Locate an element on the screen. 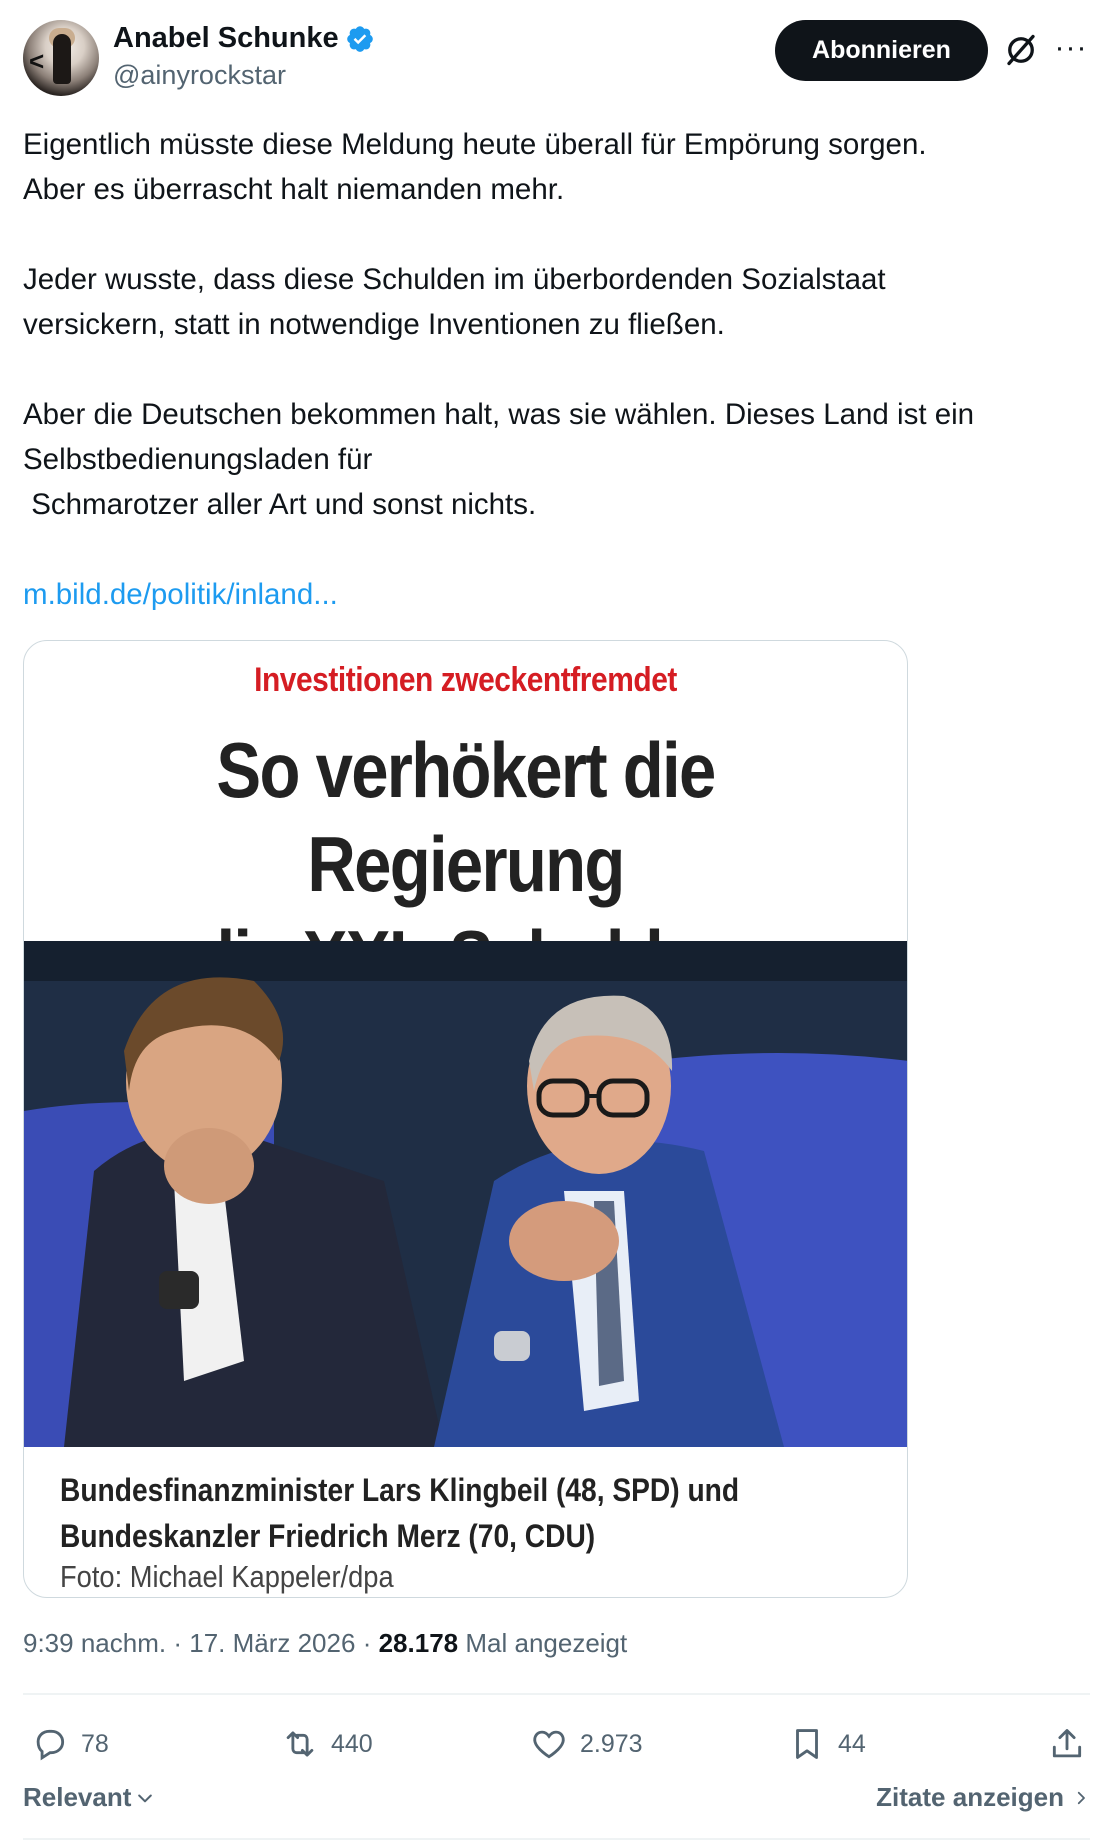 The image size is (1113, 1843). view-quotes-link: Zitate anzeigen is located at coordinates (983, 1797).